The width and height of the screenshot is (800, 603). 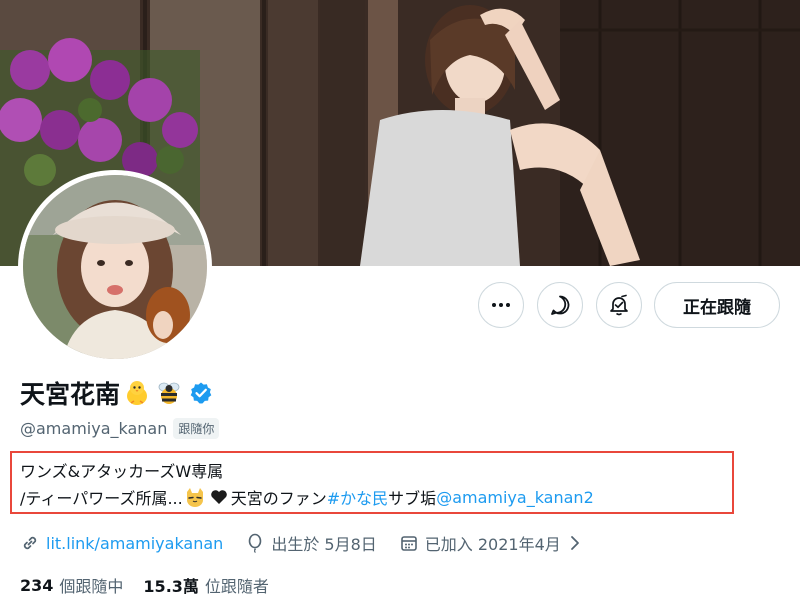 I want to click on followers-count: 15.3萬, so click(x=171, y=586).